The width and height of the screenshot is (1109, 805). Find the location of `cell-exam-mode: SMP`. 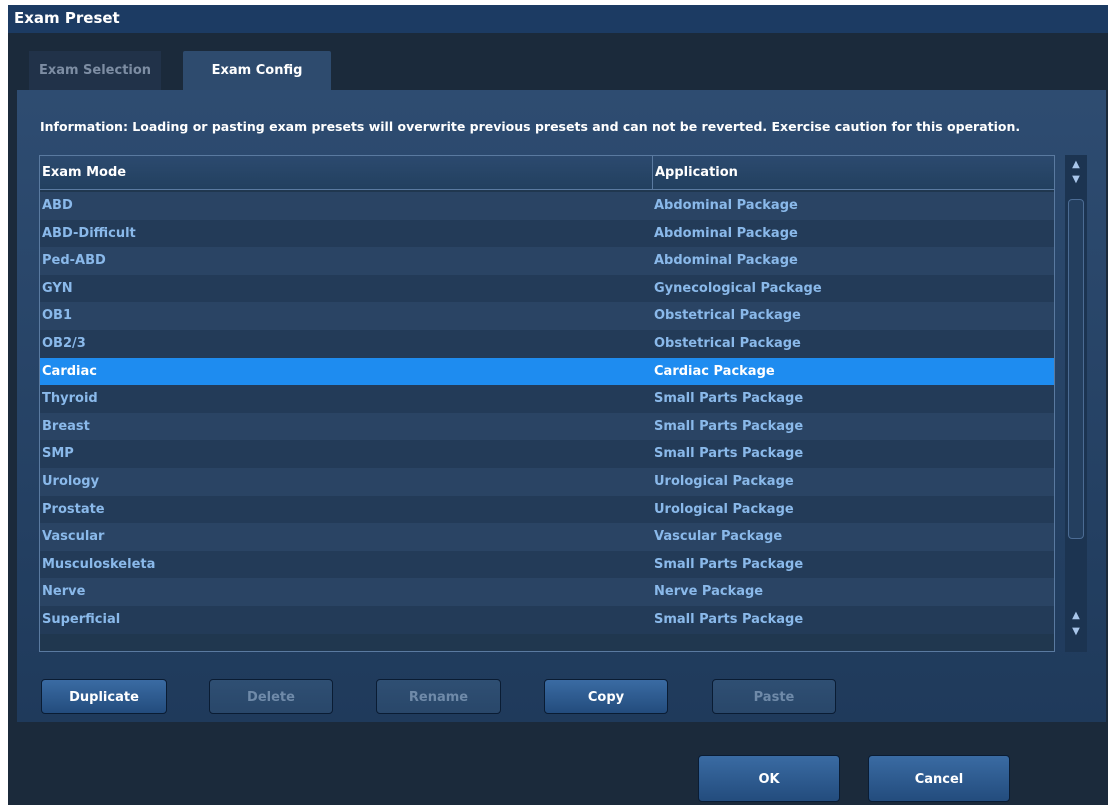

cell-exam-mode: SMP is located at coordinates (58, 454).